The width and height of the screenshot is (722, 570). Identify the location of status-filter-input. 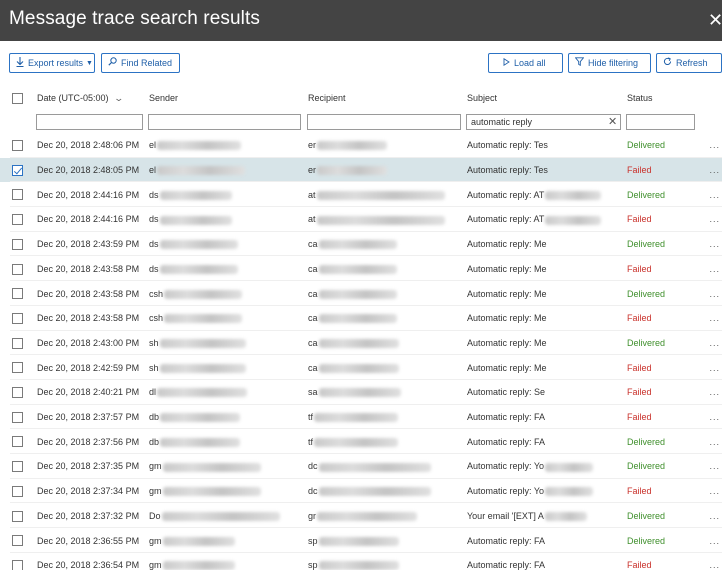
(660, 122).